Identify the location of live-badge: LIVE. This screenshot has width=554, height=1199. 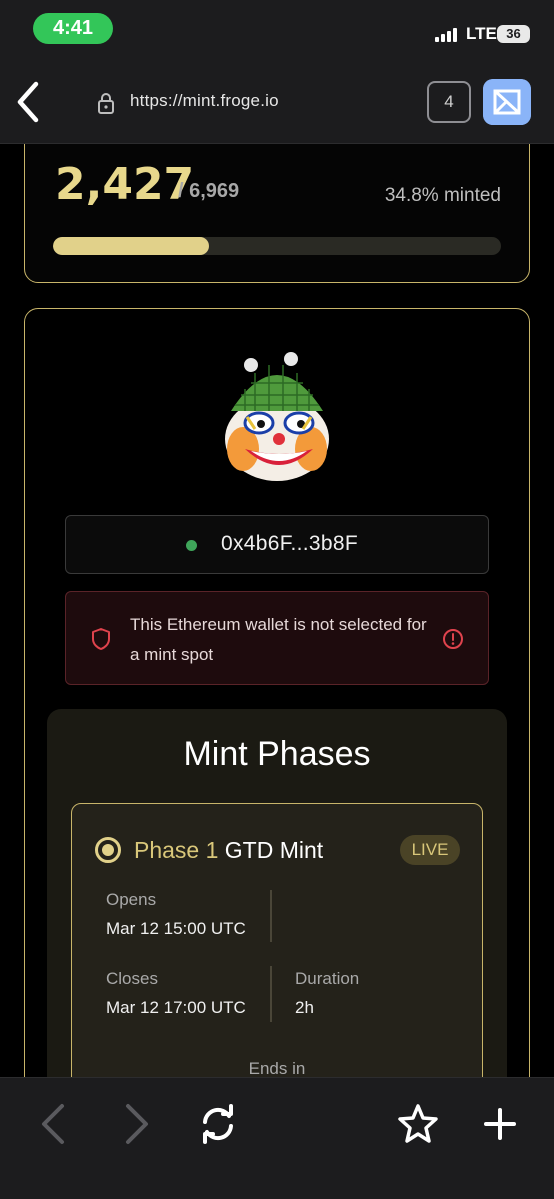
(430, 850).